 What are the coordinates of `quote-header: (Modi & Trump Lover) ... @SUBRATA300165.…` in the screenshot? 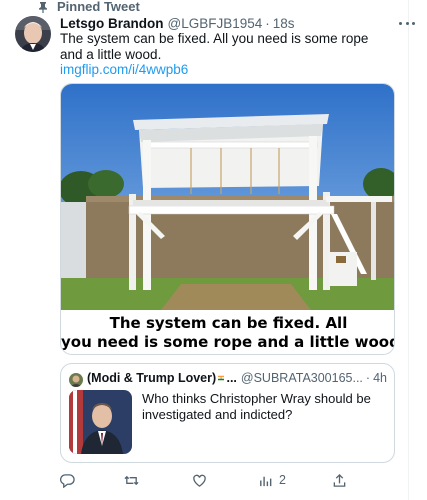 It's located at (237, 378).